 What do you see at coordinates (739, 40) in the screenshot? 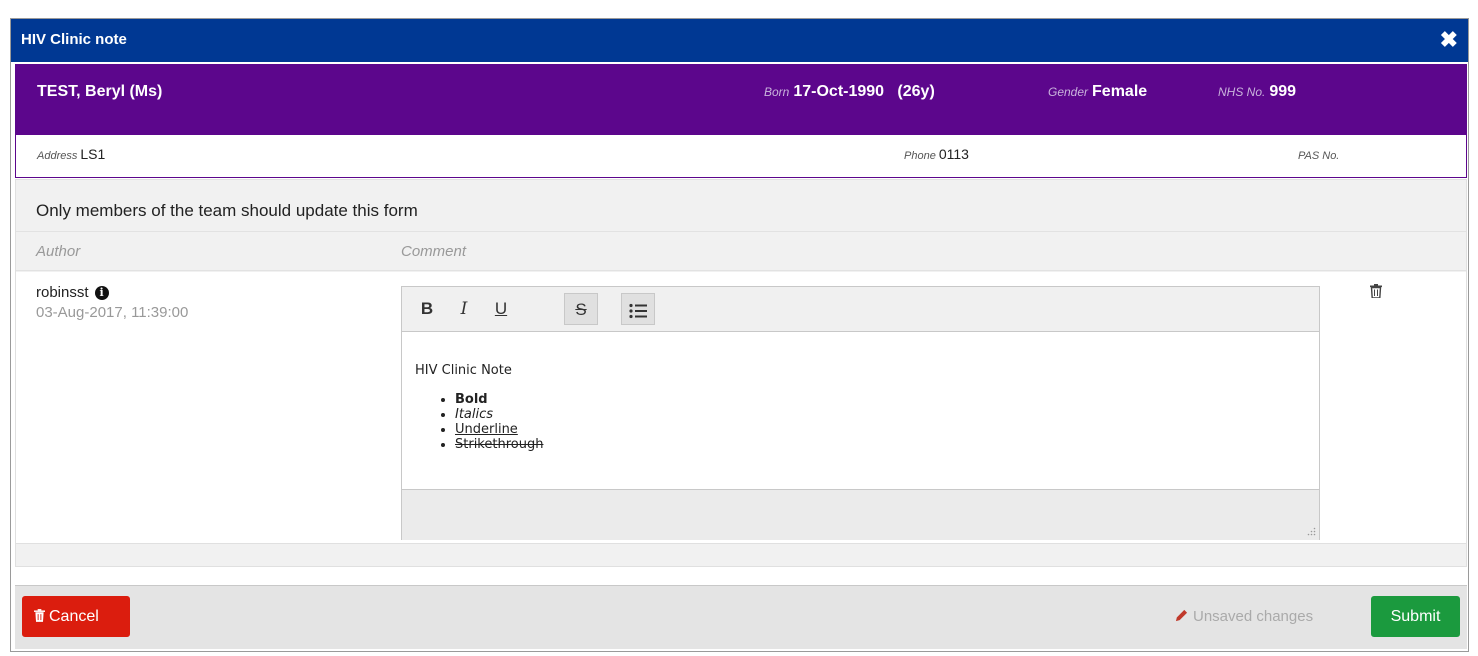
I see `dialog-title-bar: HIV Clinic note ✖` at bounding box center [739, 40].